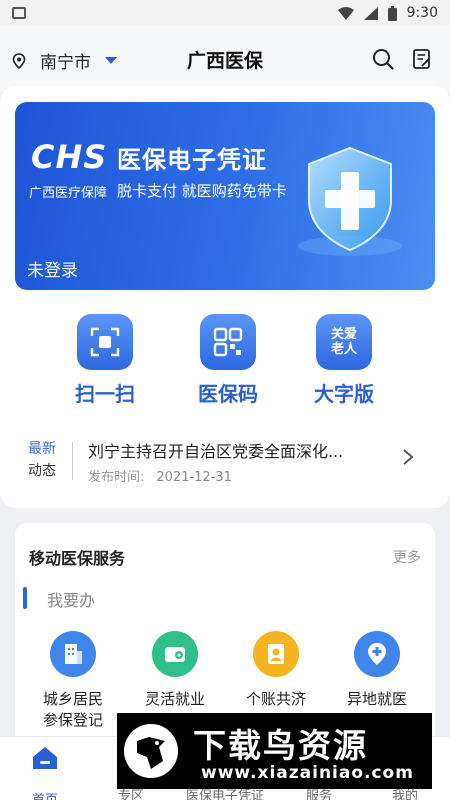 This screenshot has width=450, height=800. I want to click on chs-logo: CHS, so click(69, 157).